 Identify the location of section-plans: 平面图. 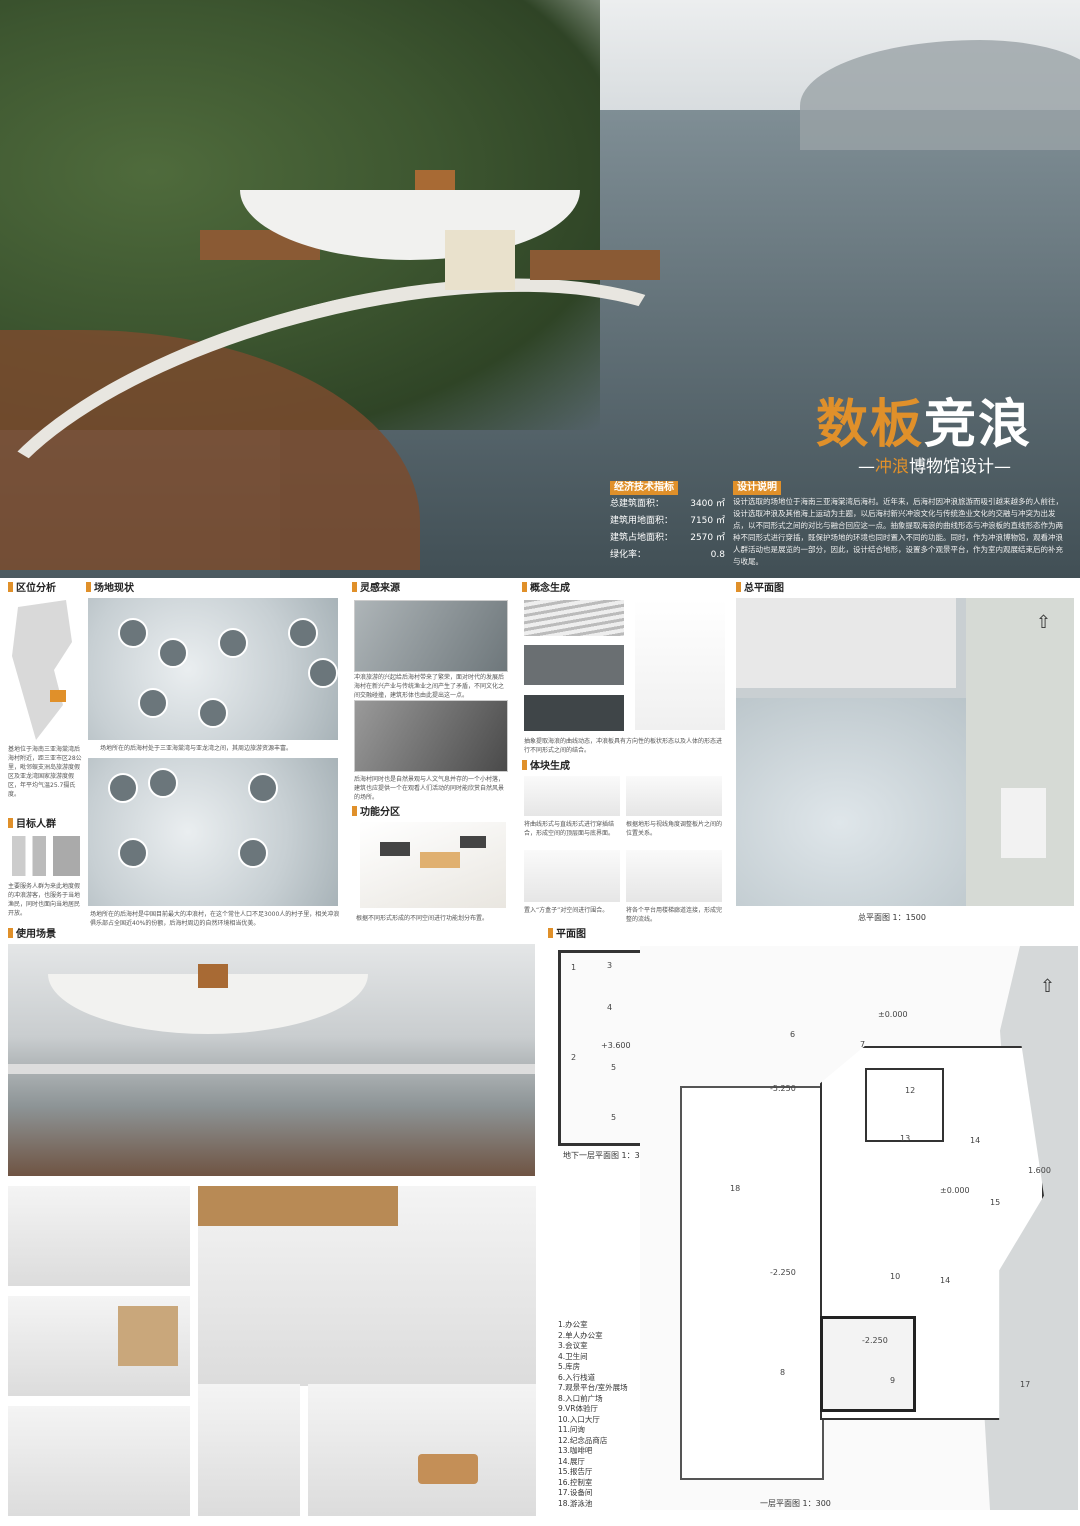
(567, 935).